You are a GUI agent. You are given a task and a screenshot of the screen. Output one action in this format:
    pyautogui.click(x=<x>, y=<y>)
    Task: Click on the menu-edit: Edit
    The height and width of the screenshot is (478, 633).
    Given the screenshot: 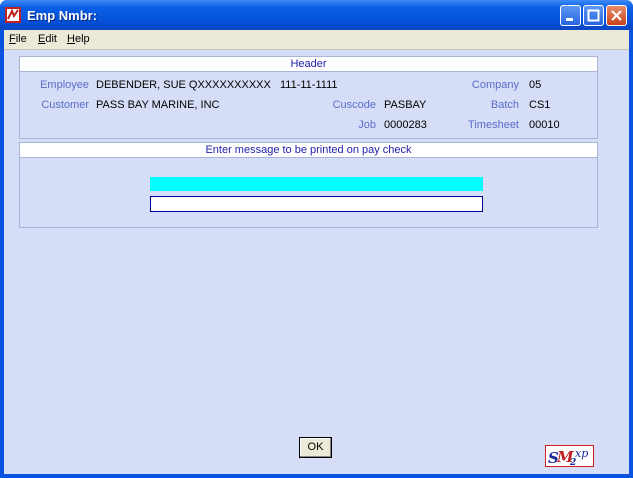 What is the action you would take?
    pyautogui.click(x=47, y=39)
    